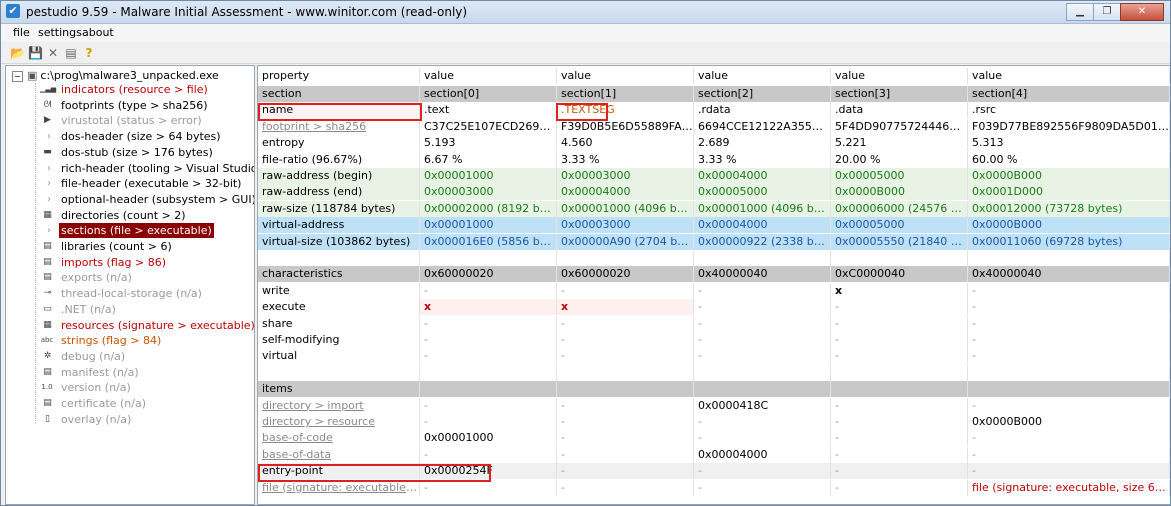  I want to click on table-row: share - - - - -, so click(714, 323).